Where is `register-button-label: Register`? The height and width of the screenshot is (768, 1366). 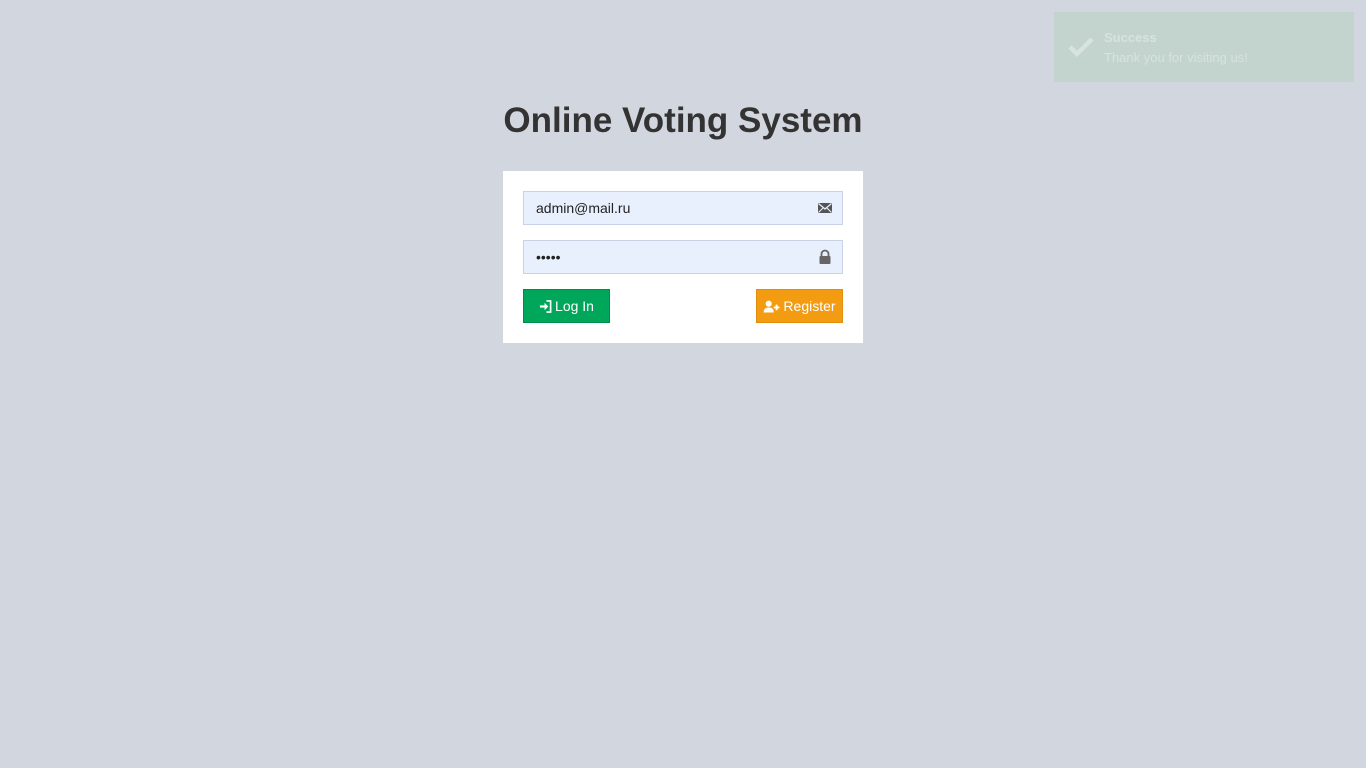 register-button-label: Register is located at coordinates (809, 306).